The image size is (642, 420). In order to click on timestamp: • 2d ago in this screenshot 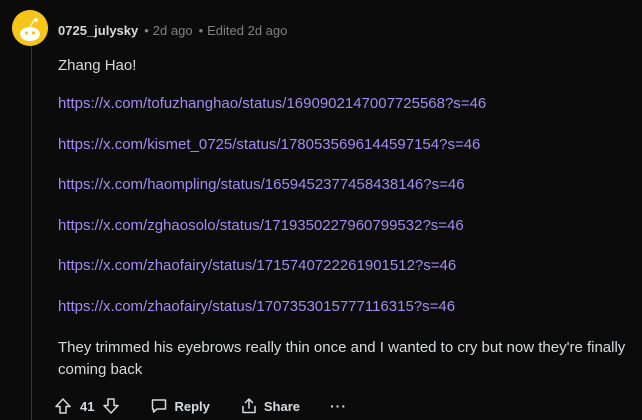, I will do `click(168, 30)`.